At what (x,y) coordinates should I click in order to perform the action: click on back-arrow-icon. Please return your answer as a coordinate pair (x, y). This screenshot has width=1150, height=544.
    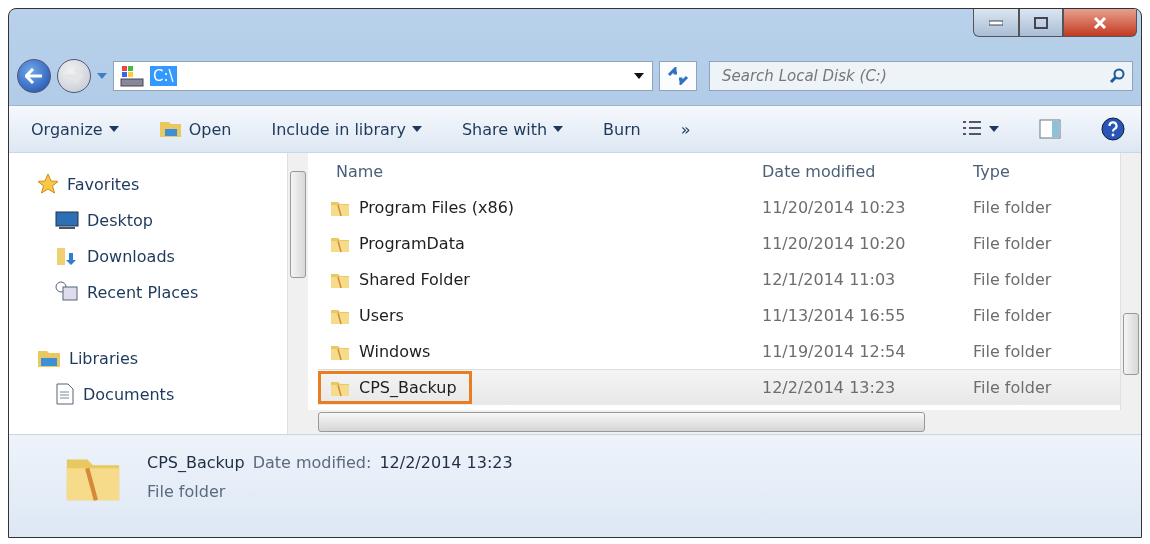
    Looking at the image, I should click on (34, 76).